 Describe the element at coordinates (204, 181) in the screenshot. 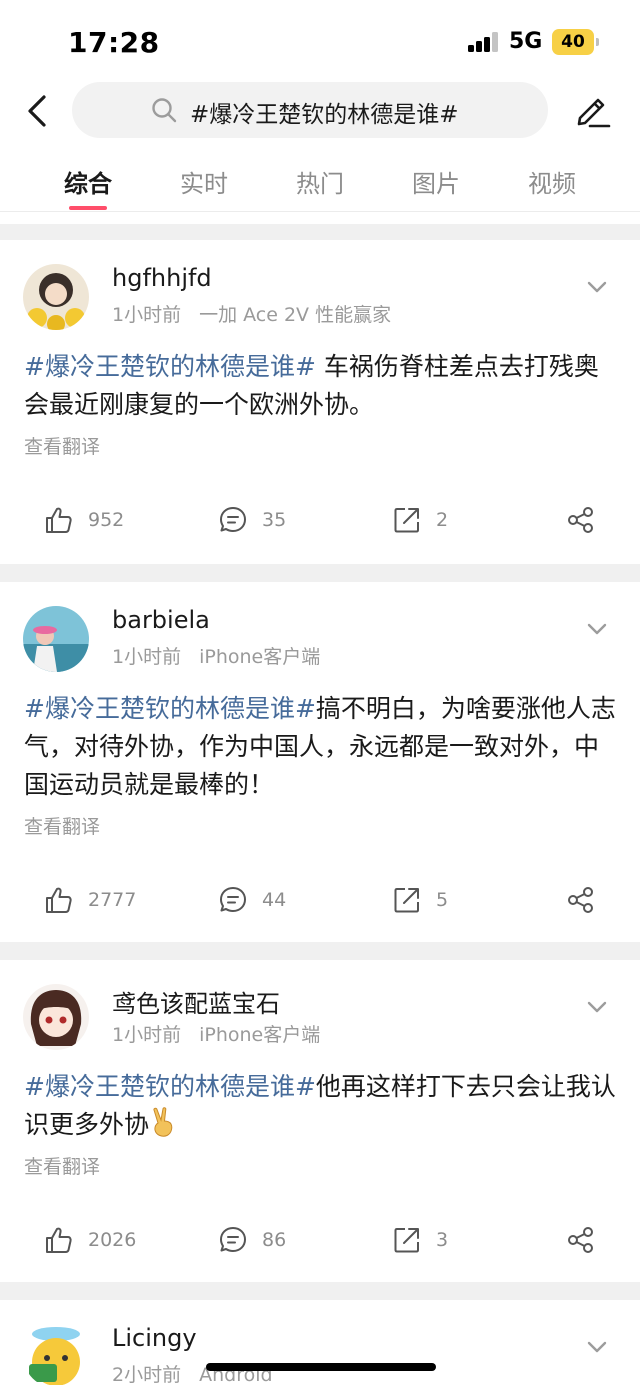

I see `tab-realtime: 实时` at that location.